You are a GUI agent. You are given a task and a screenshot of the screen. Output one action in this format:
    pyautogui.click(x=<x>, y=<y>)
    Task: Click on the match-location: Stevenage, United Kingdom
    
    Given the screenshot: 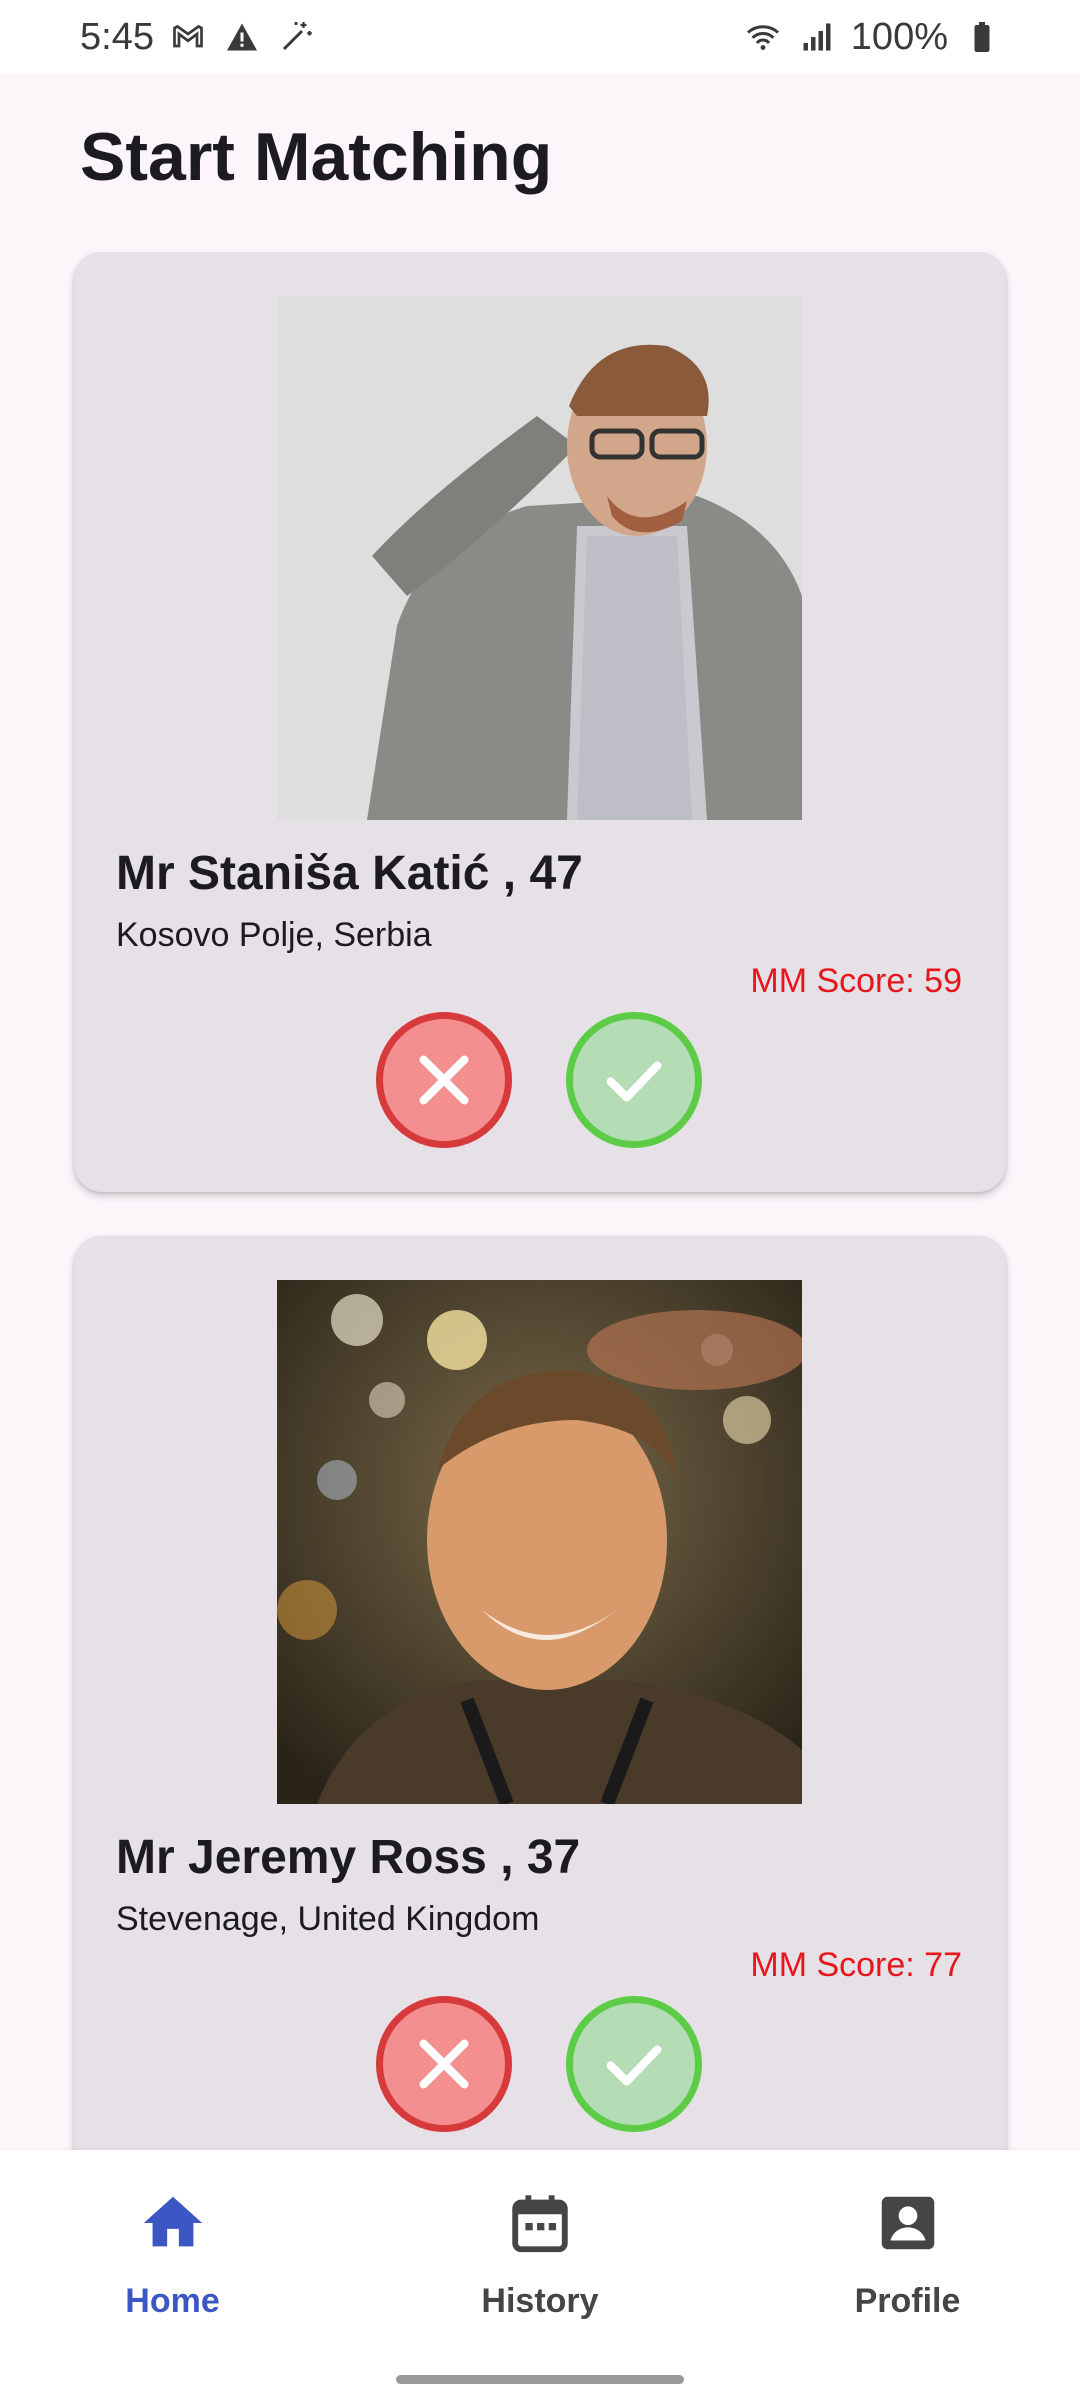 What is the action you would take?
    pyautogui.click(x=328, y=1919)
    